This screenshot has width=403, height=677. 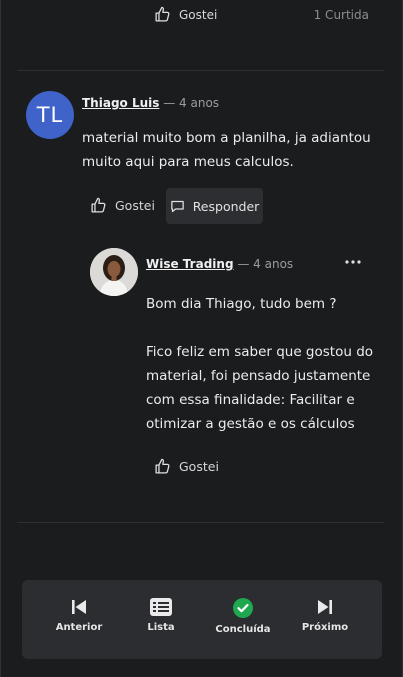 I want to click on completed-button: Concluída, so click(x=243, y=616).